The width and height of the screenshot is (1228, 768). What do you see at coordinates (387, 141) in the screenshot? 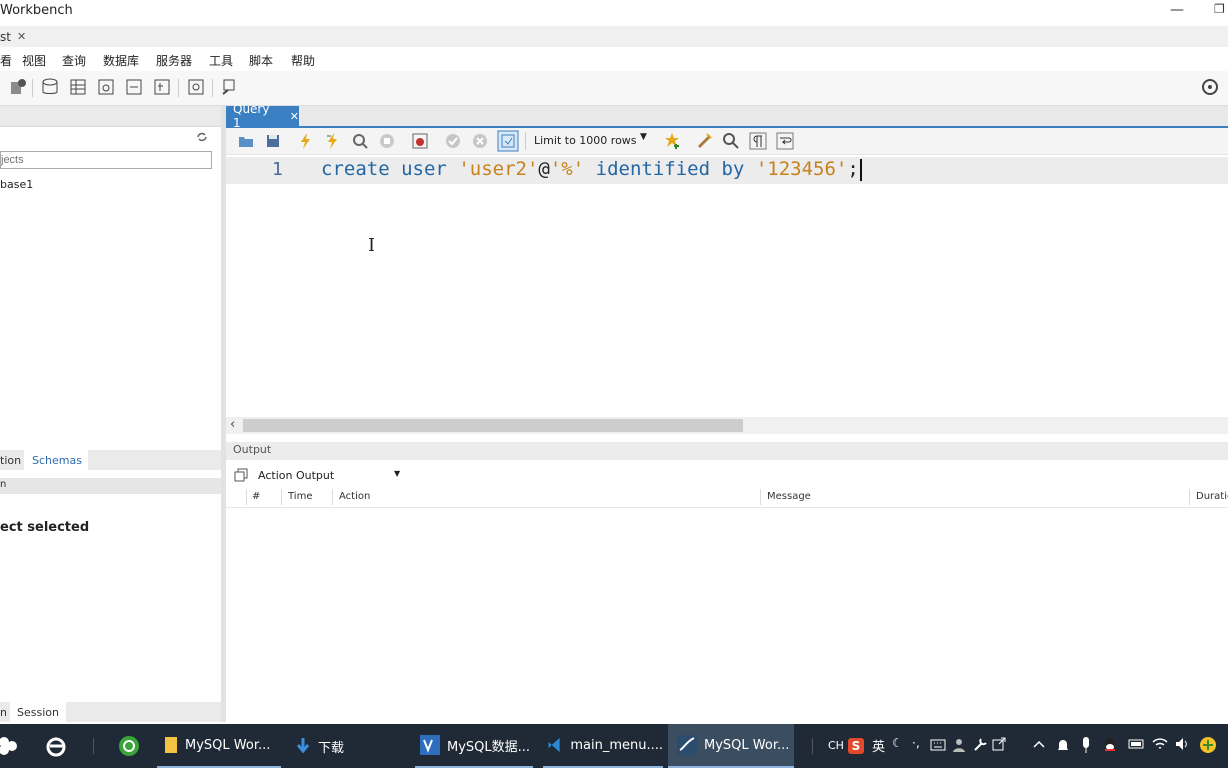
I see `stop-icon` at bounding box center [387, 141].